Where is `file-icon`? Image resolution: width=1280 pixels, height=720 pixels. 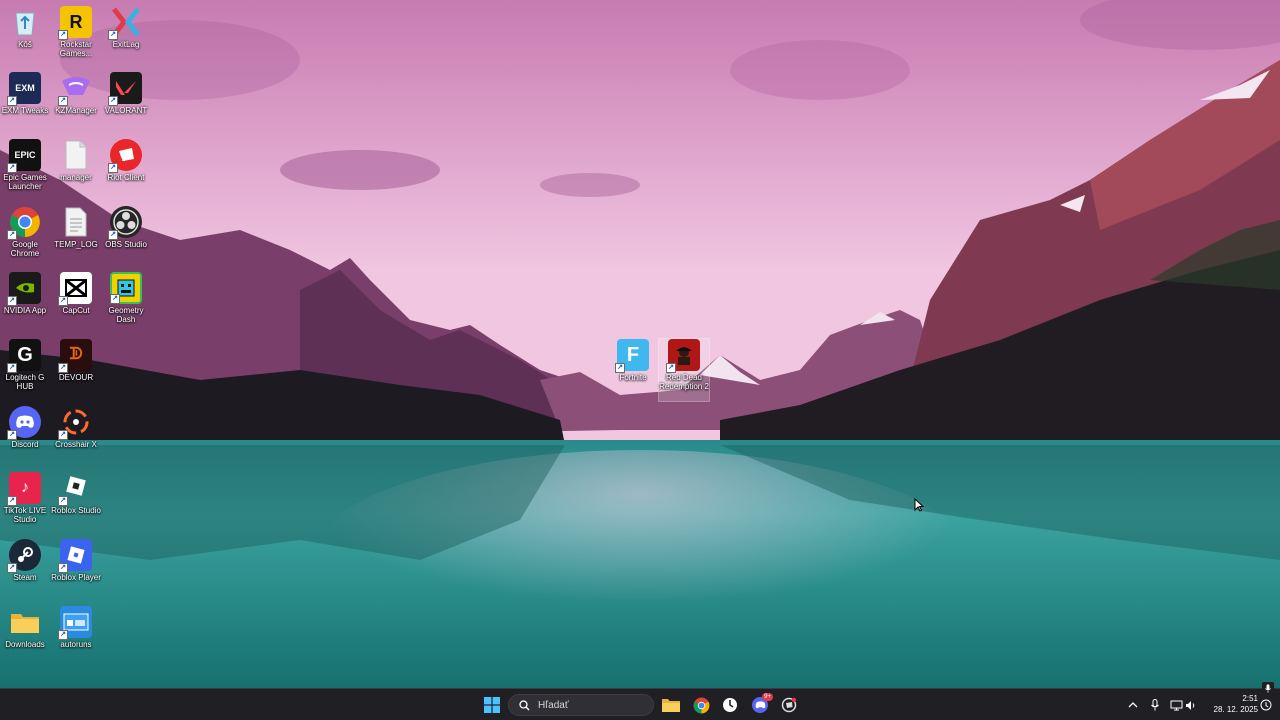
file-icon is located at coordinates (76, 155).